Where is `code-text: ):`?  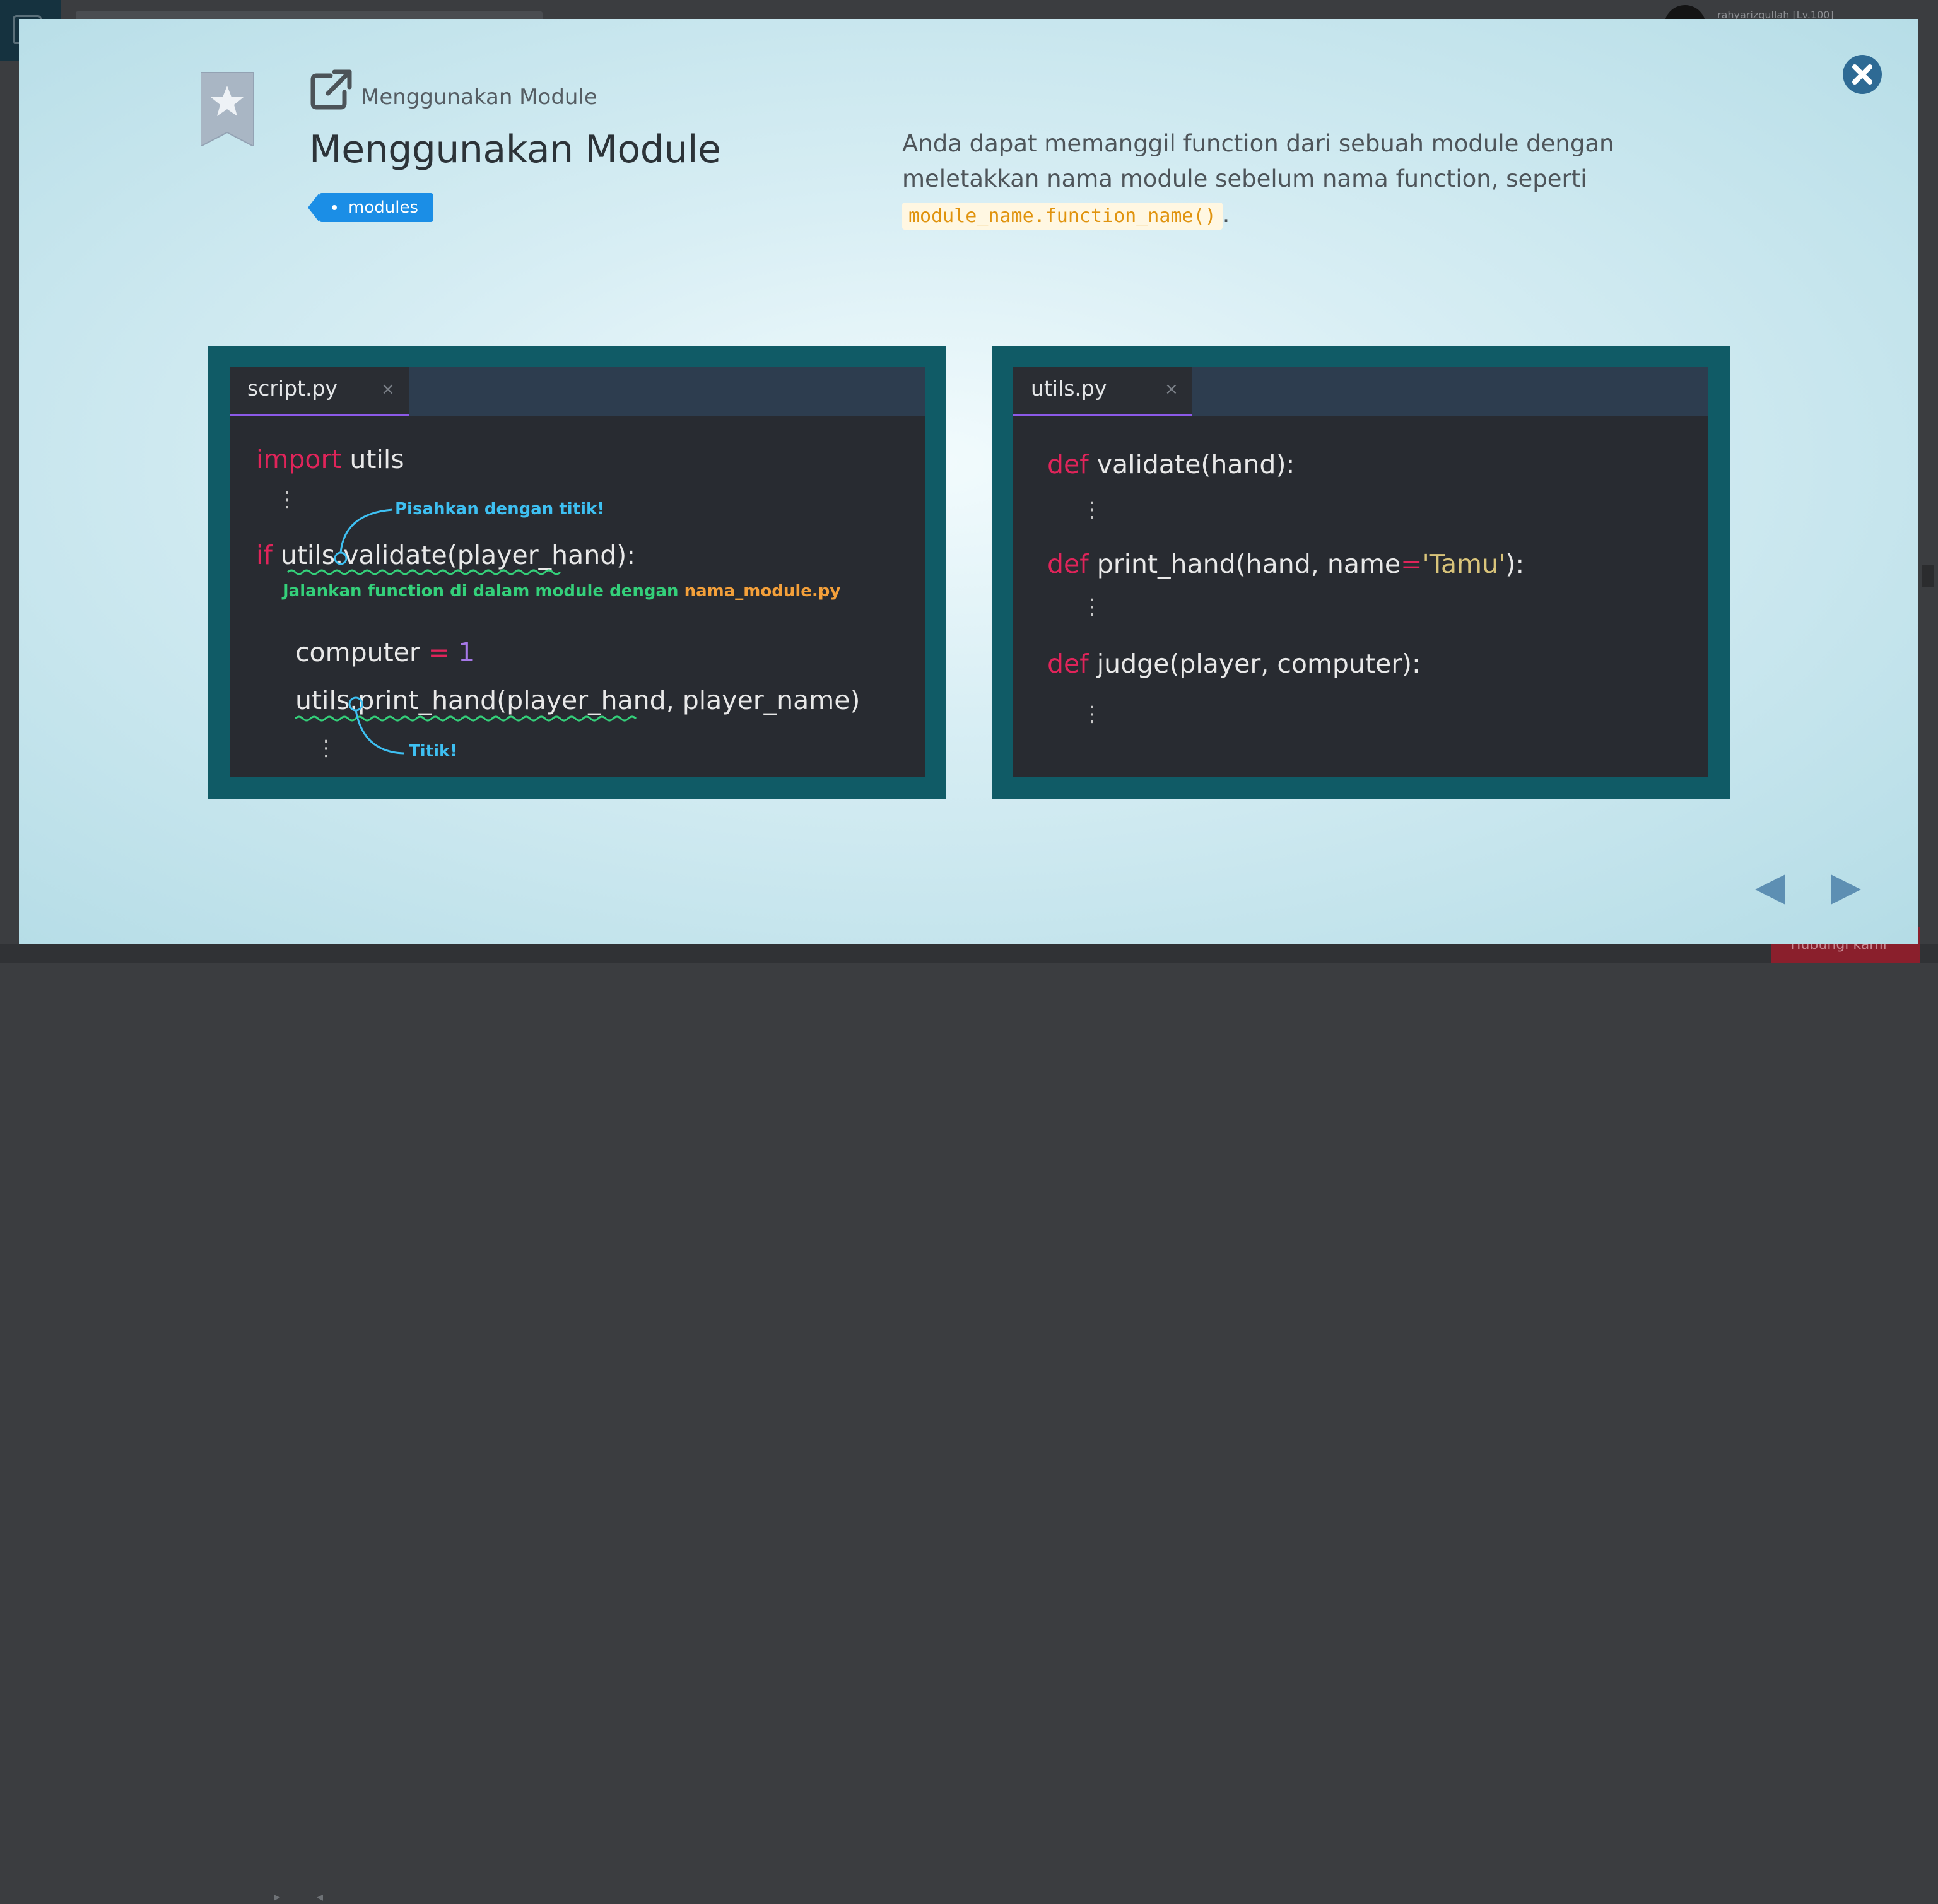
code-text: ): is located at coordinates (1515, 564).